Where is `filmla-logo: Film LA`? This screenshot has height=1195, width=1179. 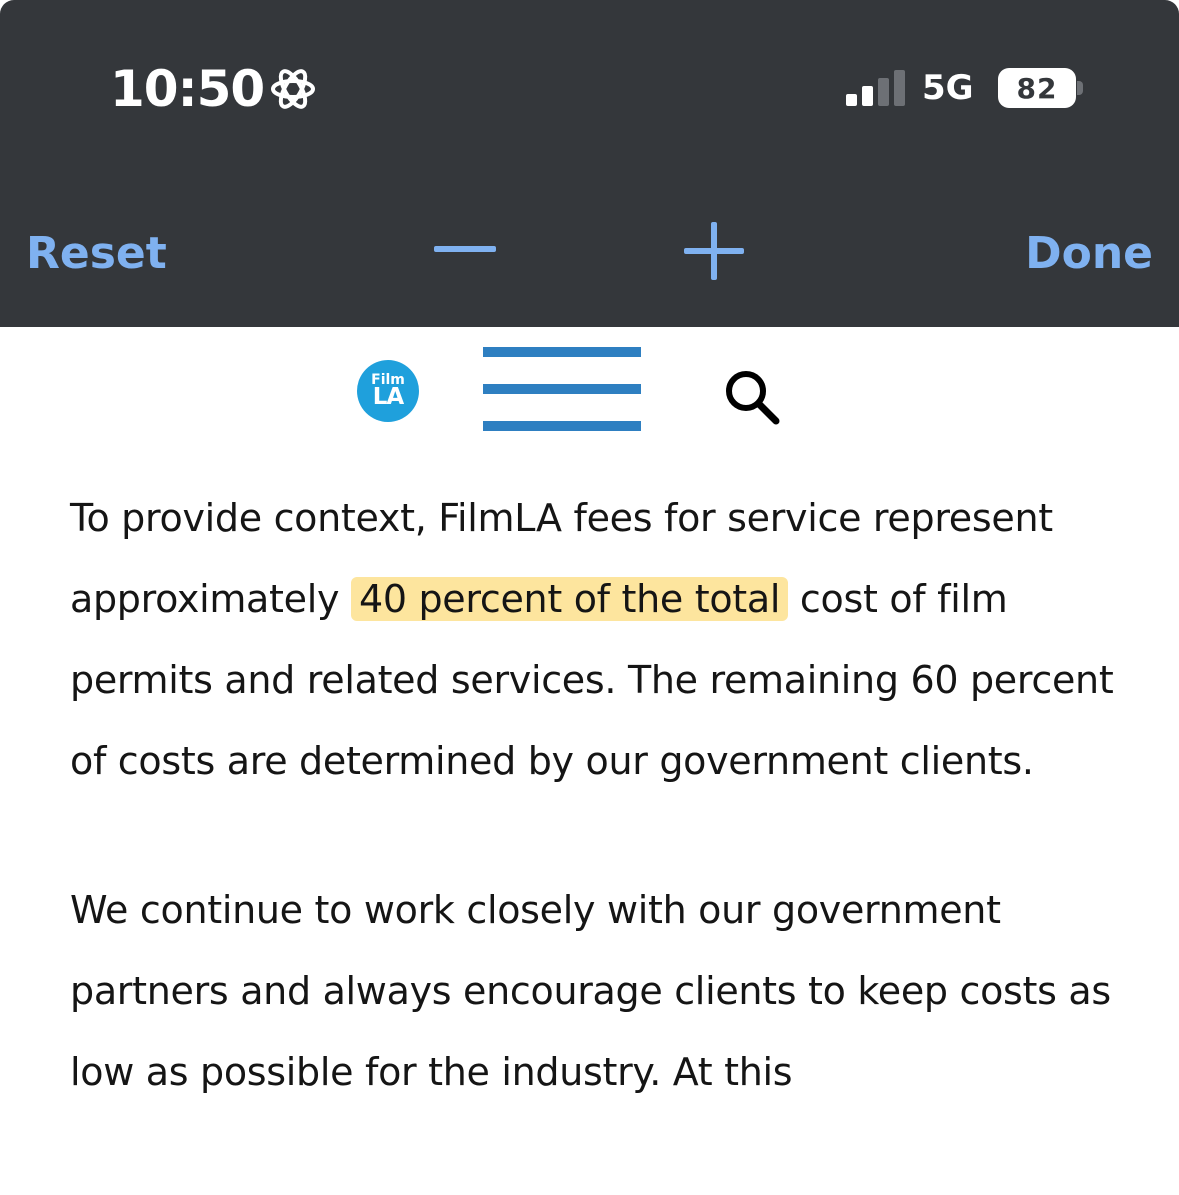 filmla-logo: Film LA is located at coordinates (388, 391).